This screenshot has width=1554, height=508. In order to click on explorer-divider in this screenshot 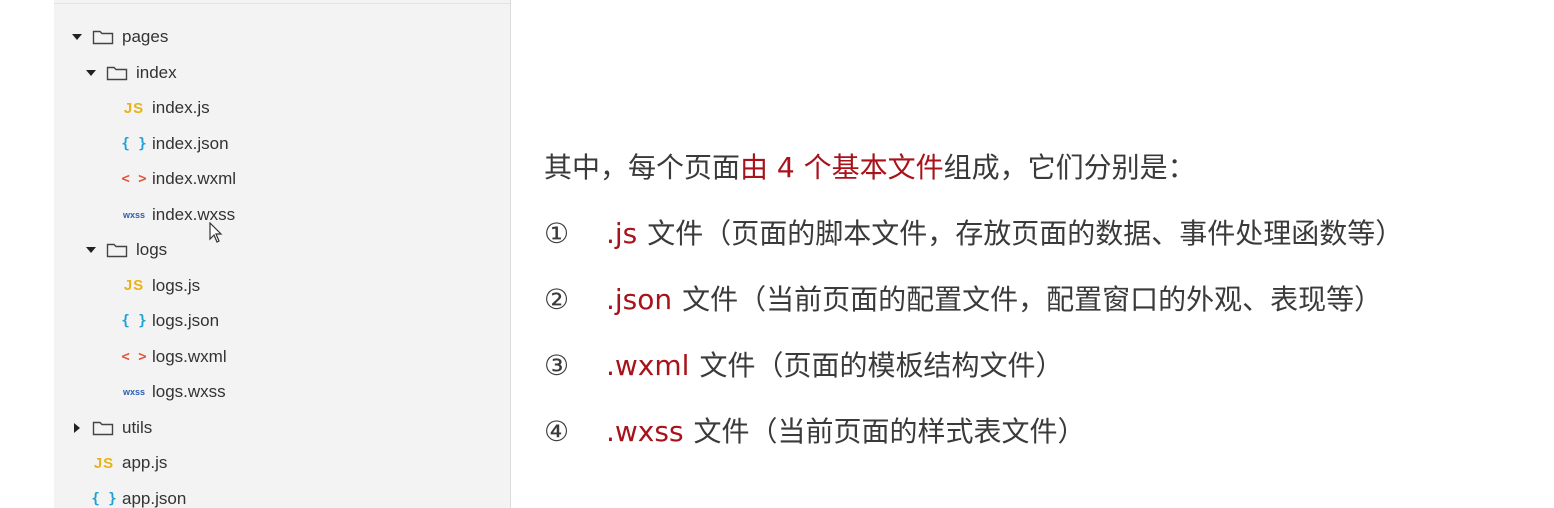, I will do `click(282, 3)`.